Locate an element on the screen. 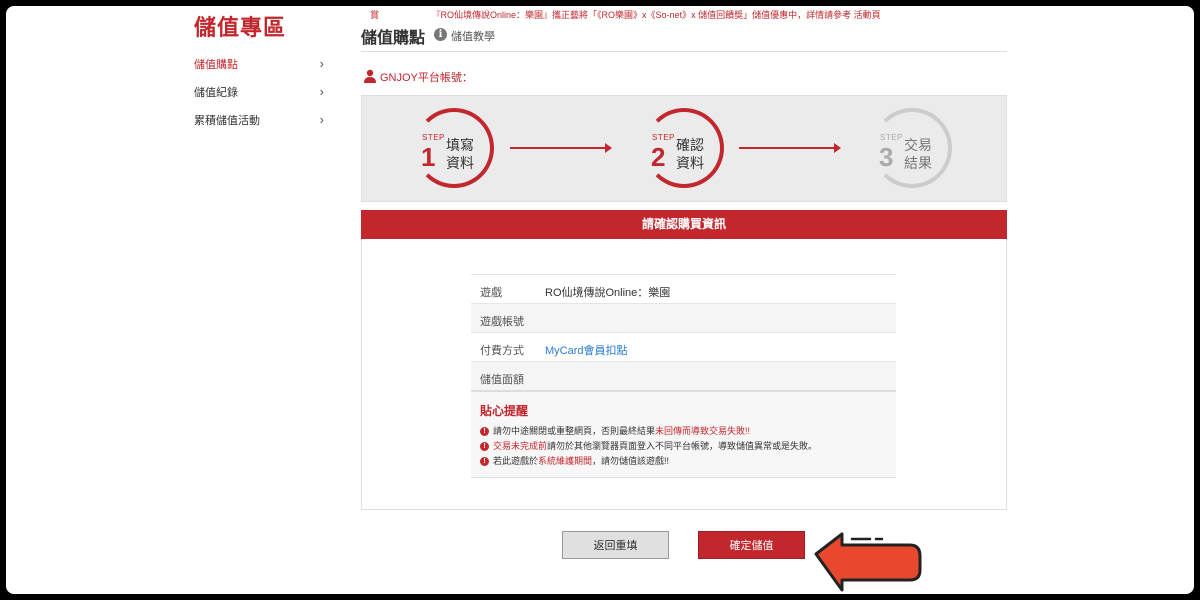 This screenshot has width=1200, height=600. account-label: GNJOY平台帳號： is located at coordinates (426, 78).